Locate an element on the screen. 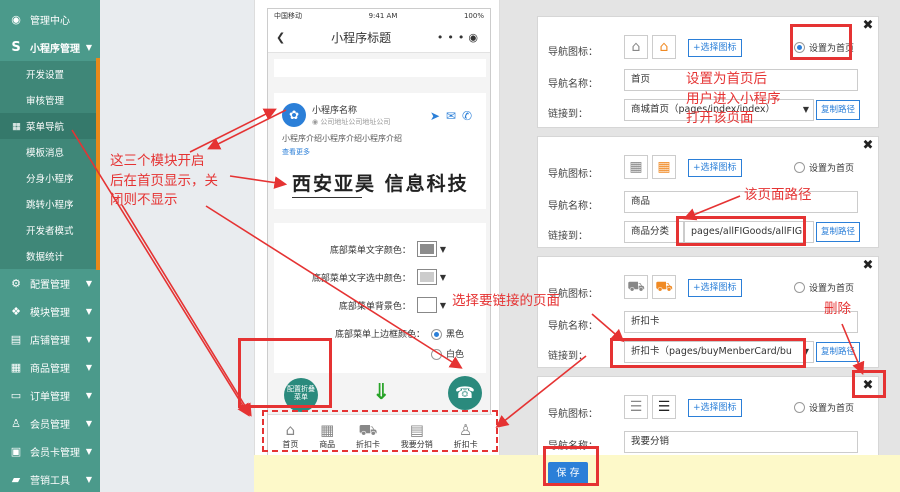  annotation-choose-link: 选择要链接的页面 is located at coordinates (506, 301).